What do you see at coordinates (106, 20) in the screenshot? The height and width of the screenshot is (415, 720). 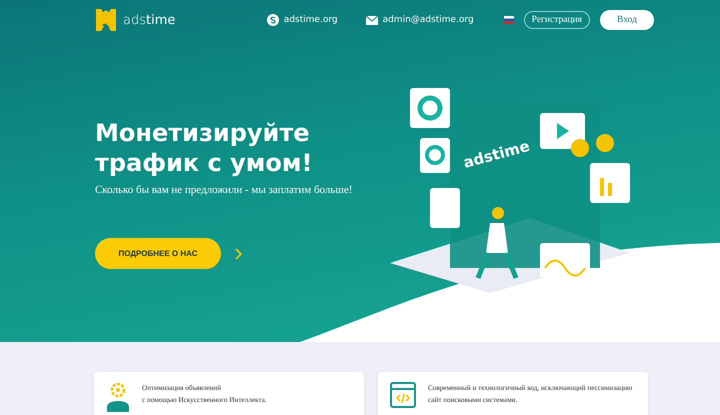 I see `logo-icon` at bounding box center [106, 20].